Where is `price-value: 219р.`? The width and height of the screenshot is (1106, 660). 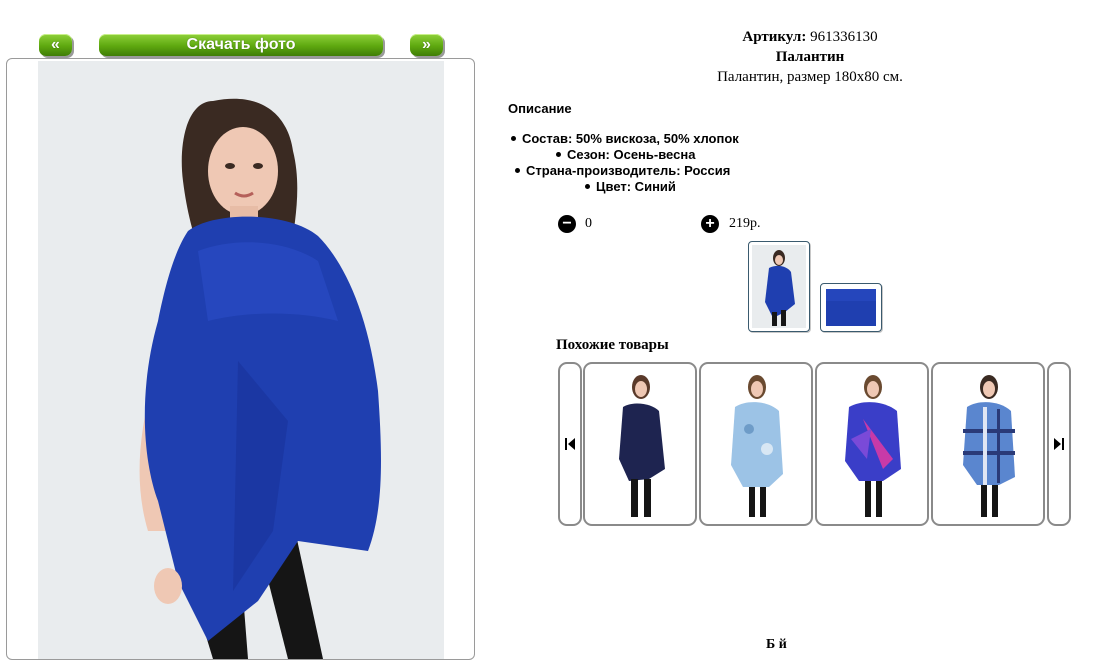
price-value: 219р. is located at coordinates (745, 223).